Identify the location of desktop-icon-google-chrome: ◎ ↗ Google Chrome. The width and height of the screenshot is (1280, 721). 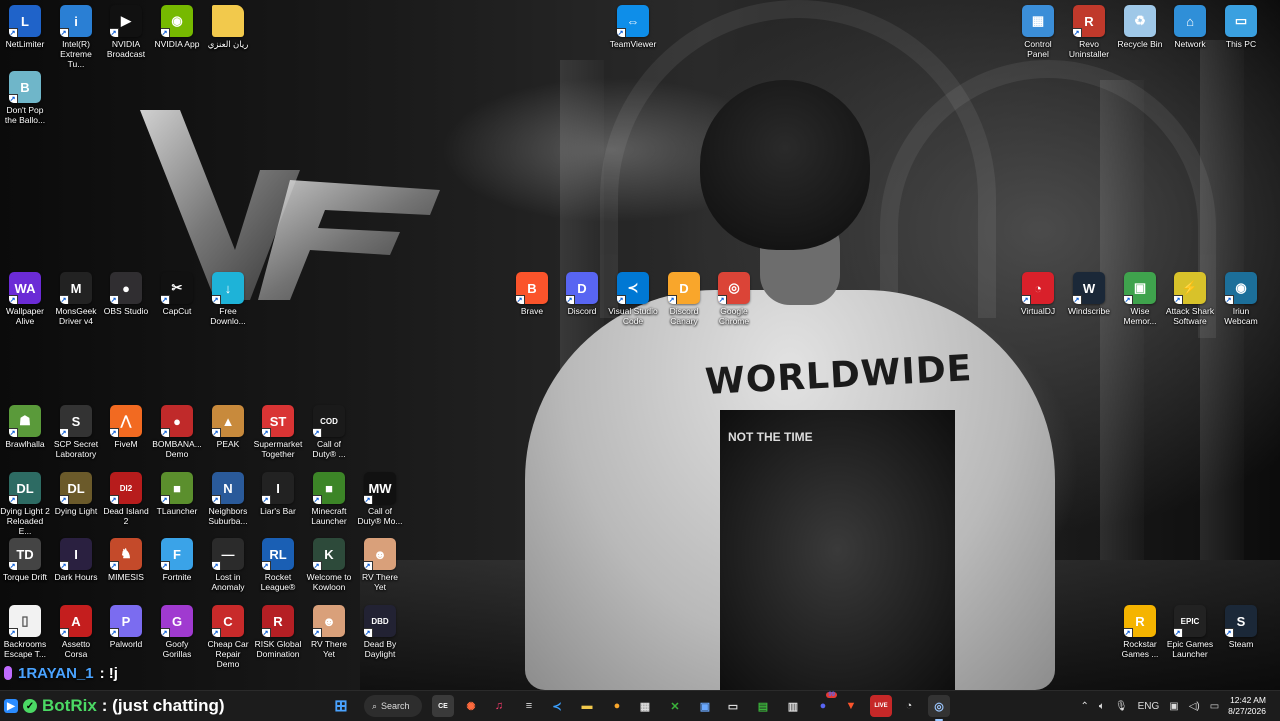
(734, 299).